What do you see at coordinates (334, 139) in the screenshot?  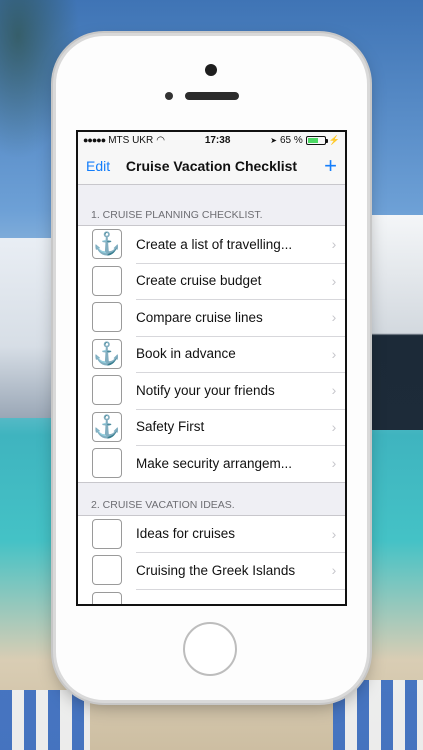 I see `charging-icon: ⚡` at bounding box center [334, 139].